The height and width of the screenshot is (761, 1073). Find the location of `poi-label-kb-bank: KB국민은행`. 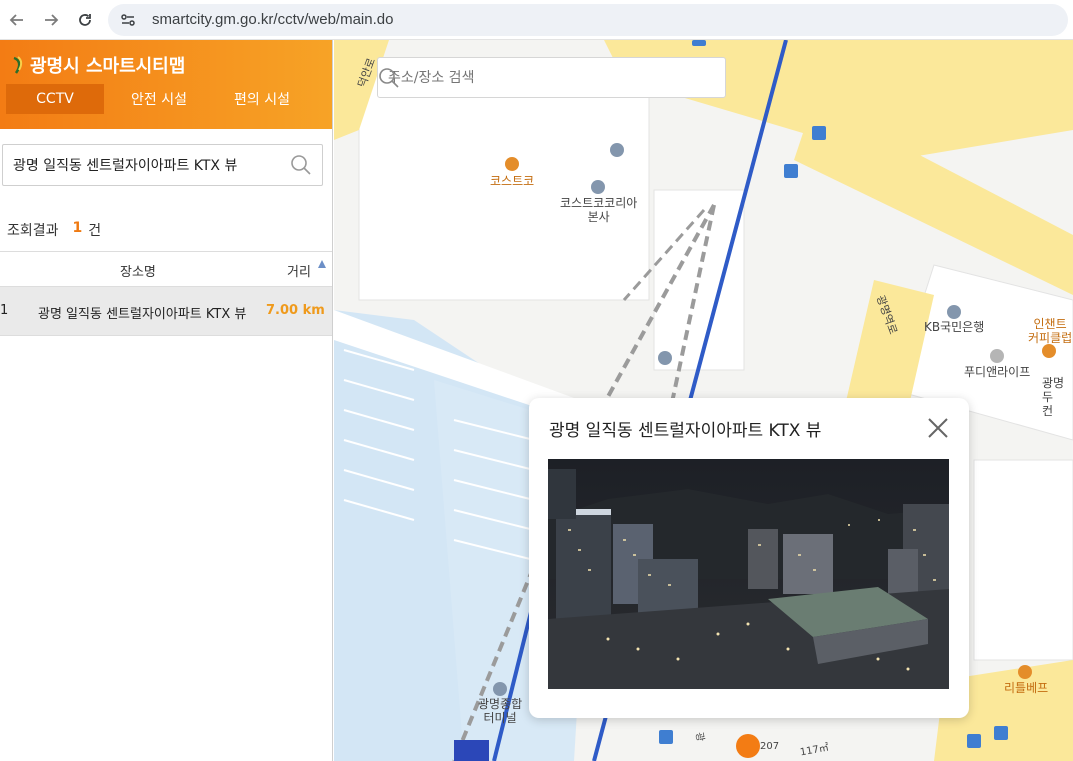

poi-label-kb-bank: KB국민은행 is located at coordinates (954, 327).